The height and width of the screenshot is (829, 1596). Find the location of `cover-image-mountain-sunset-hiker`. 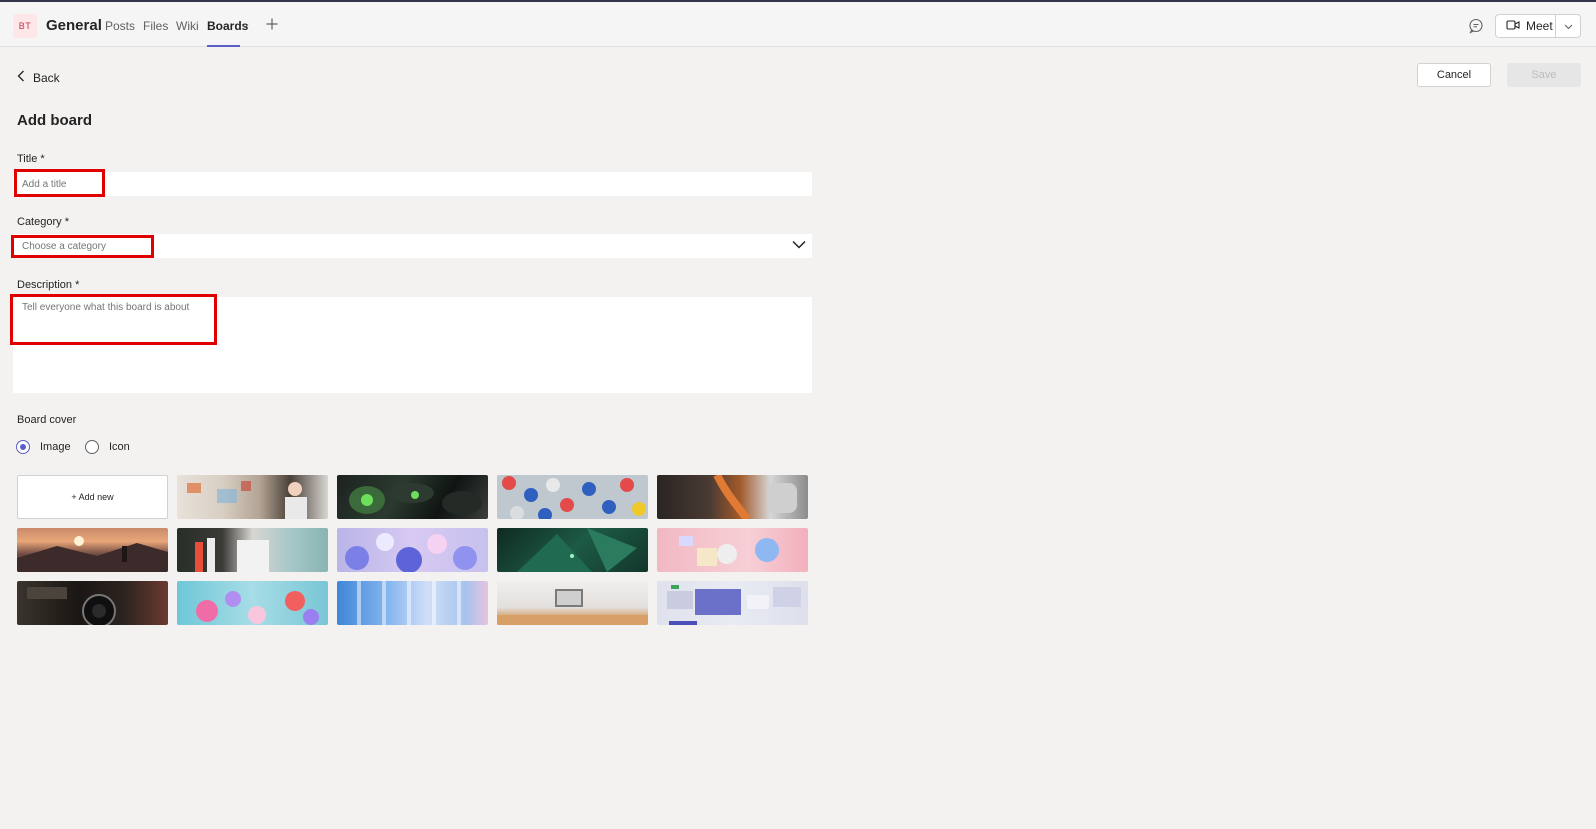

cover-image-mountain-sunset-hiker is located at coordinates (92, 550).